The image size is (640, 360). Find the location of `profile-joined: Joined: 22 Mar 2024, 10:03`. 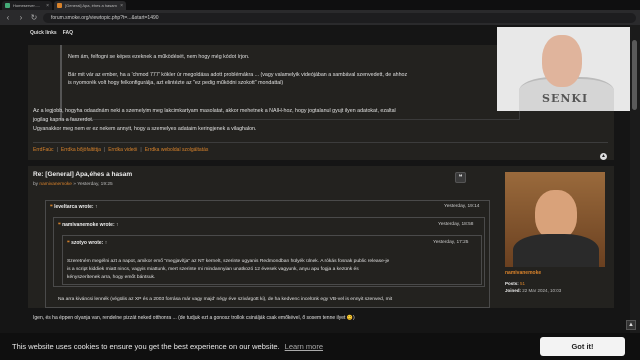

profile-joined: Joined: 22 Mar 2024, 10:03 is located at coordinates (533, 290).